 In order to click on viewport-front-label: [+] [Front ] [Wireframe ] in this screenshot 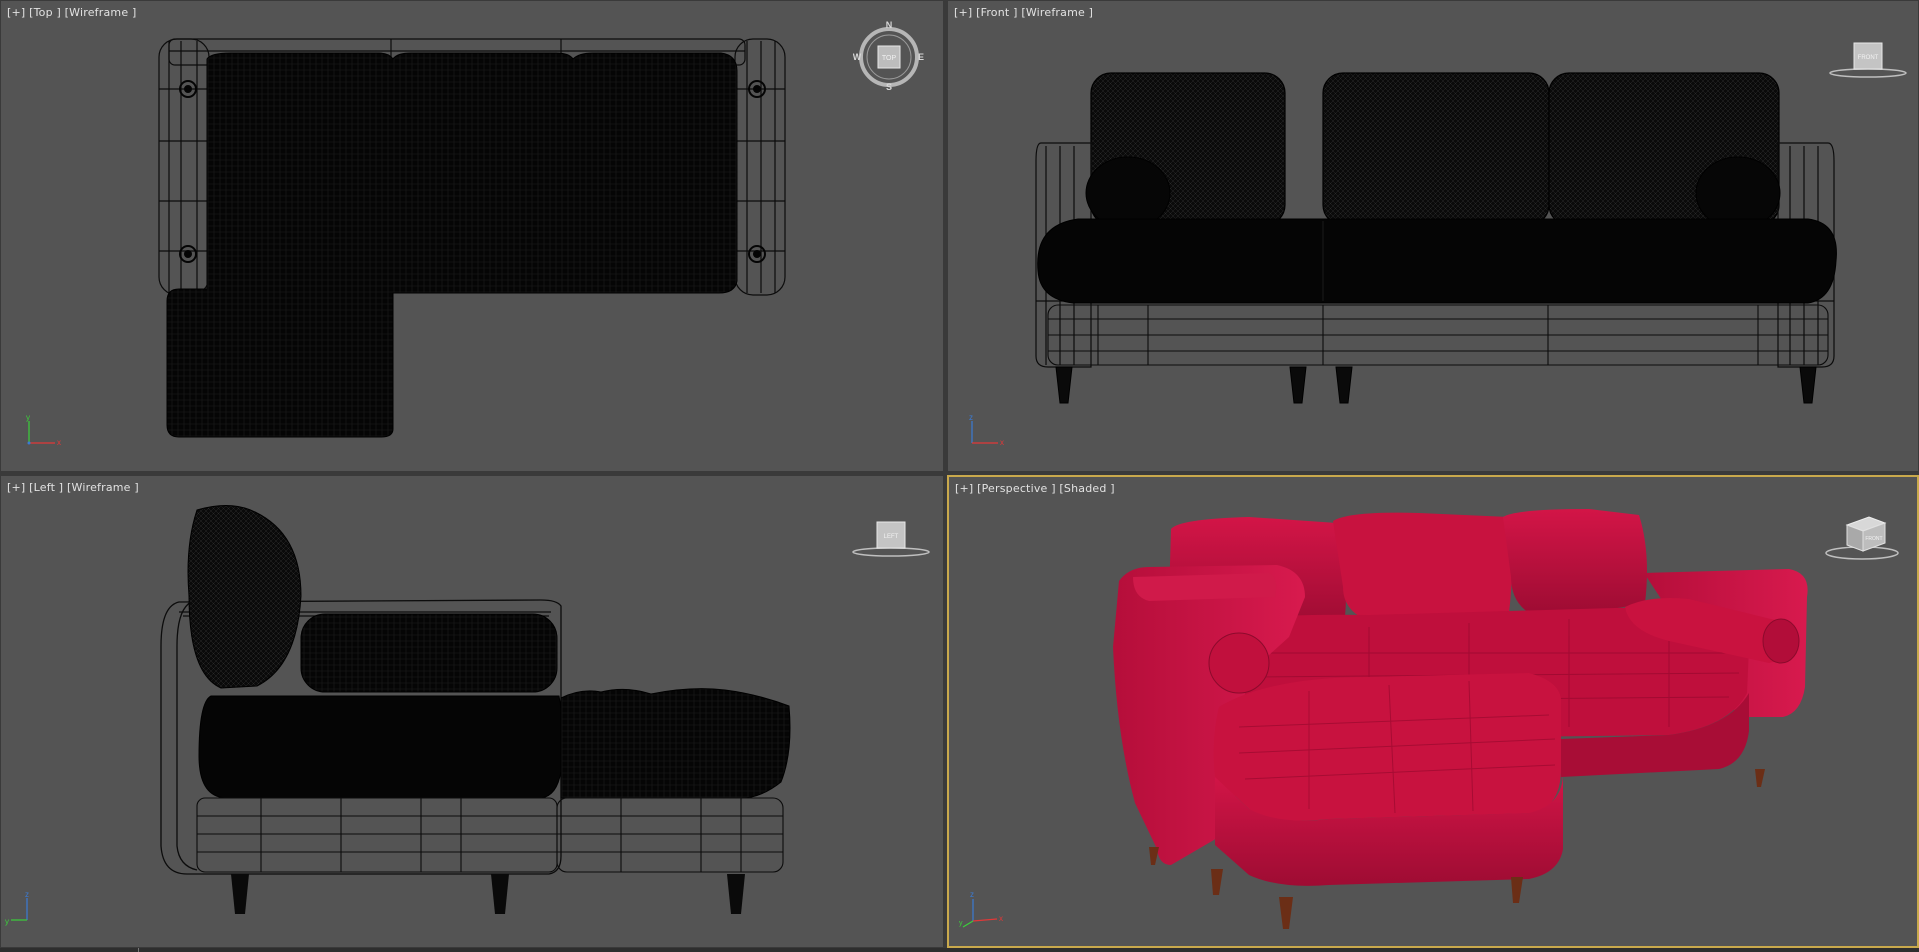, I will do `click(1023, 12)`.